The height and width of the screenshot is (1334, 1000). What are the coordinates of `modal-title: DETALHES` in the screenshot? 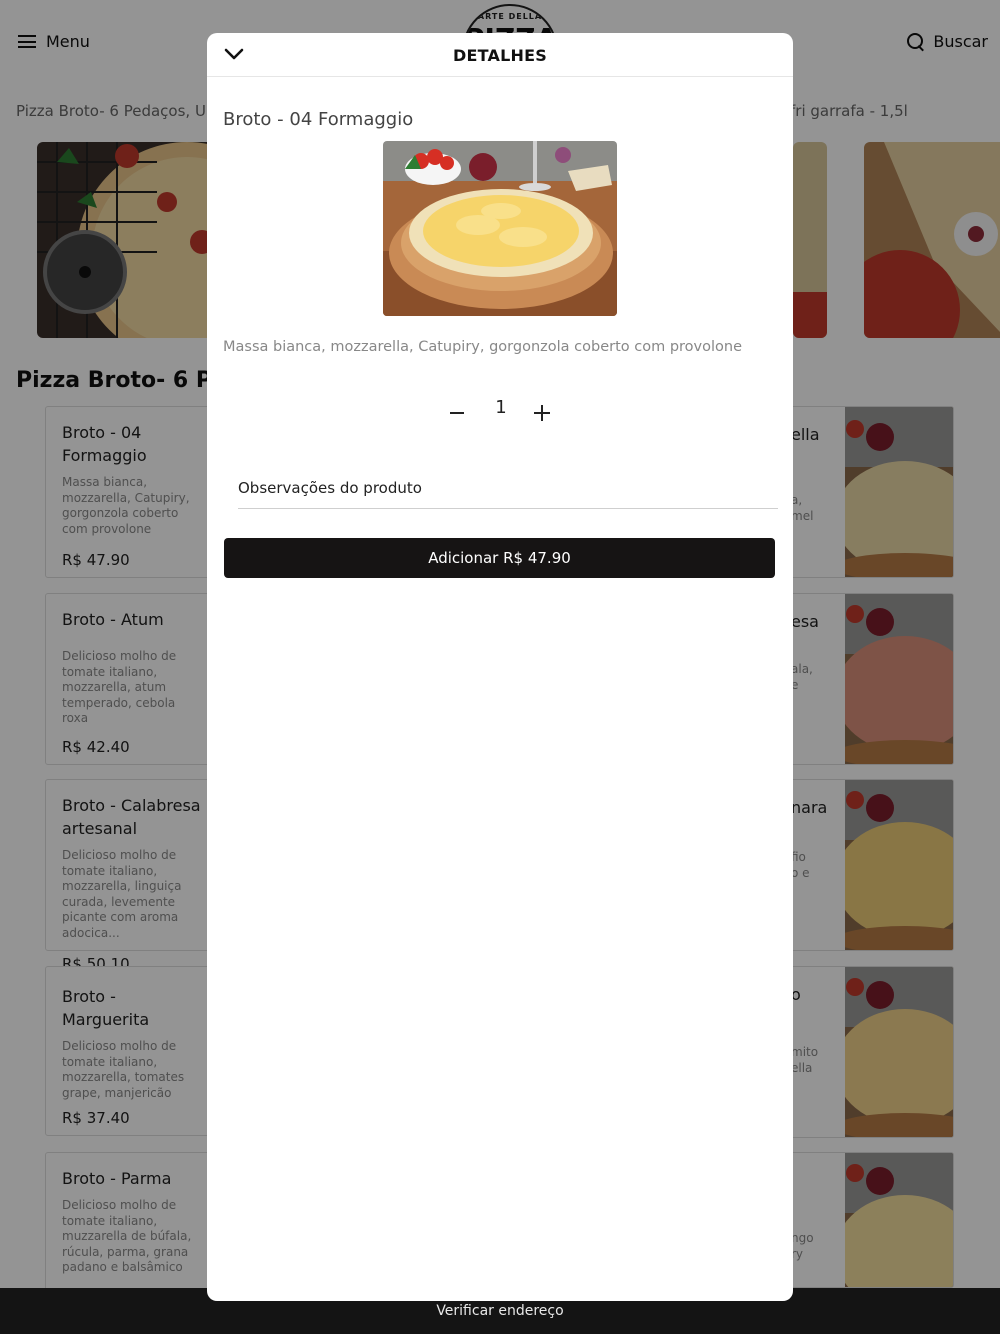 It's located at (500, 55).